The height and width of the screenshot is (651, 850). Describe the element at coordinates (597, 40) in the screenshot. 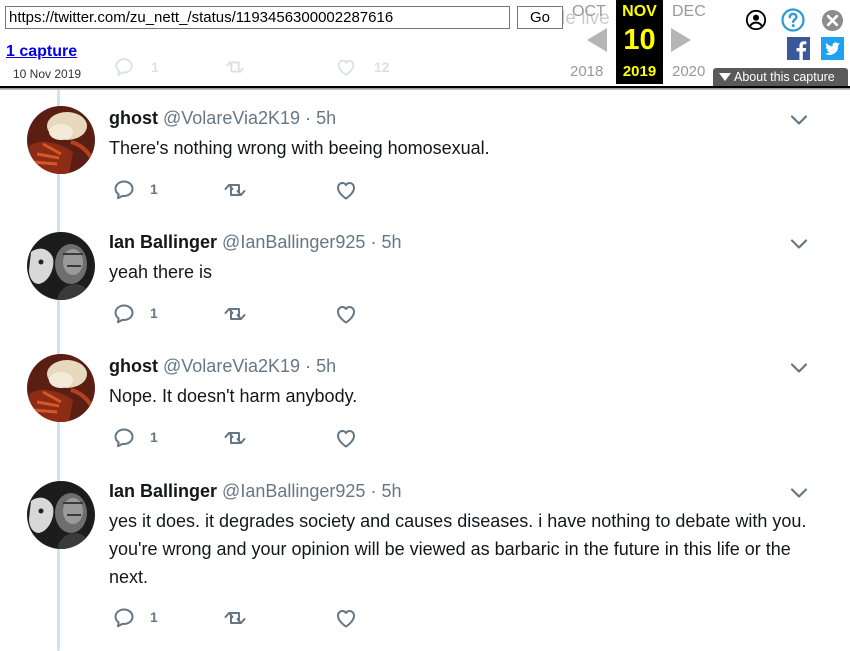

I see `prev-capture-arrow-icon` at that location.